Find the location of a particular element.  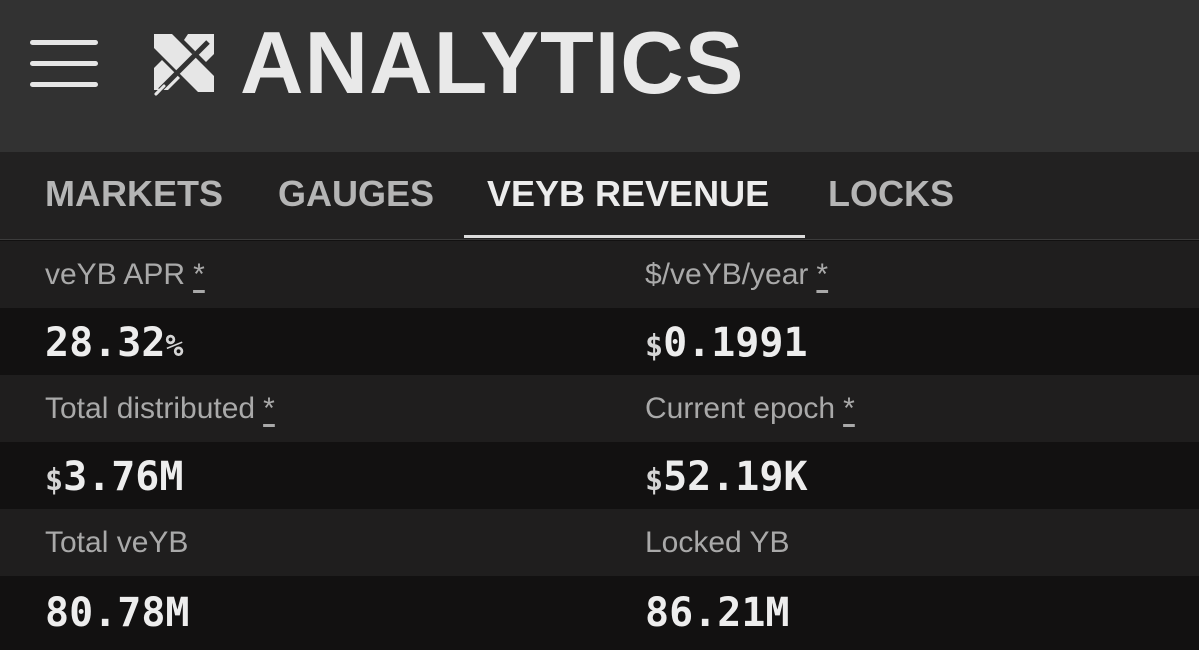

stats-value-row: 80.78M 86.21M is located at coordinates (599, 606).